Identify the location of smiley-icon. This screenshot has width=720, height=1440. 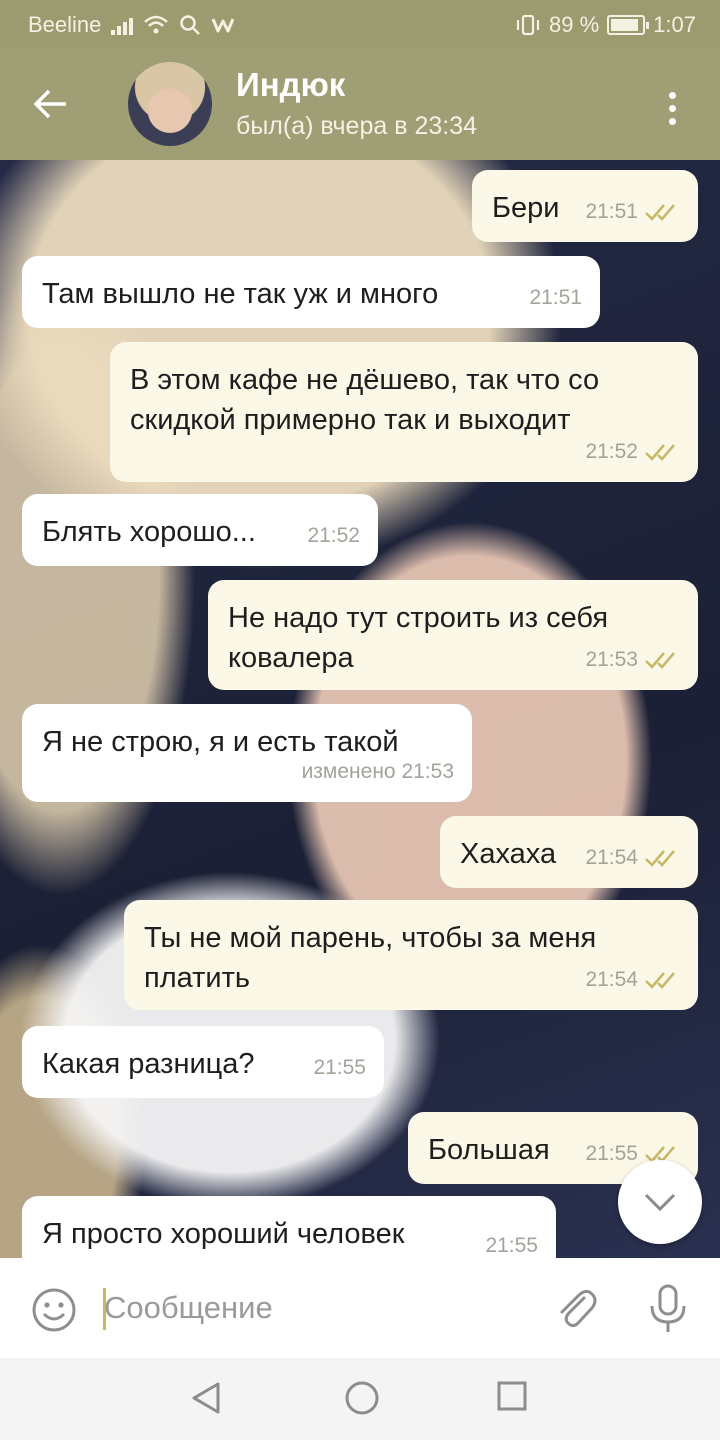
(54, 1310).